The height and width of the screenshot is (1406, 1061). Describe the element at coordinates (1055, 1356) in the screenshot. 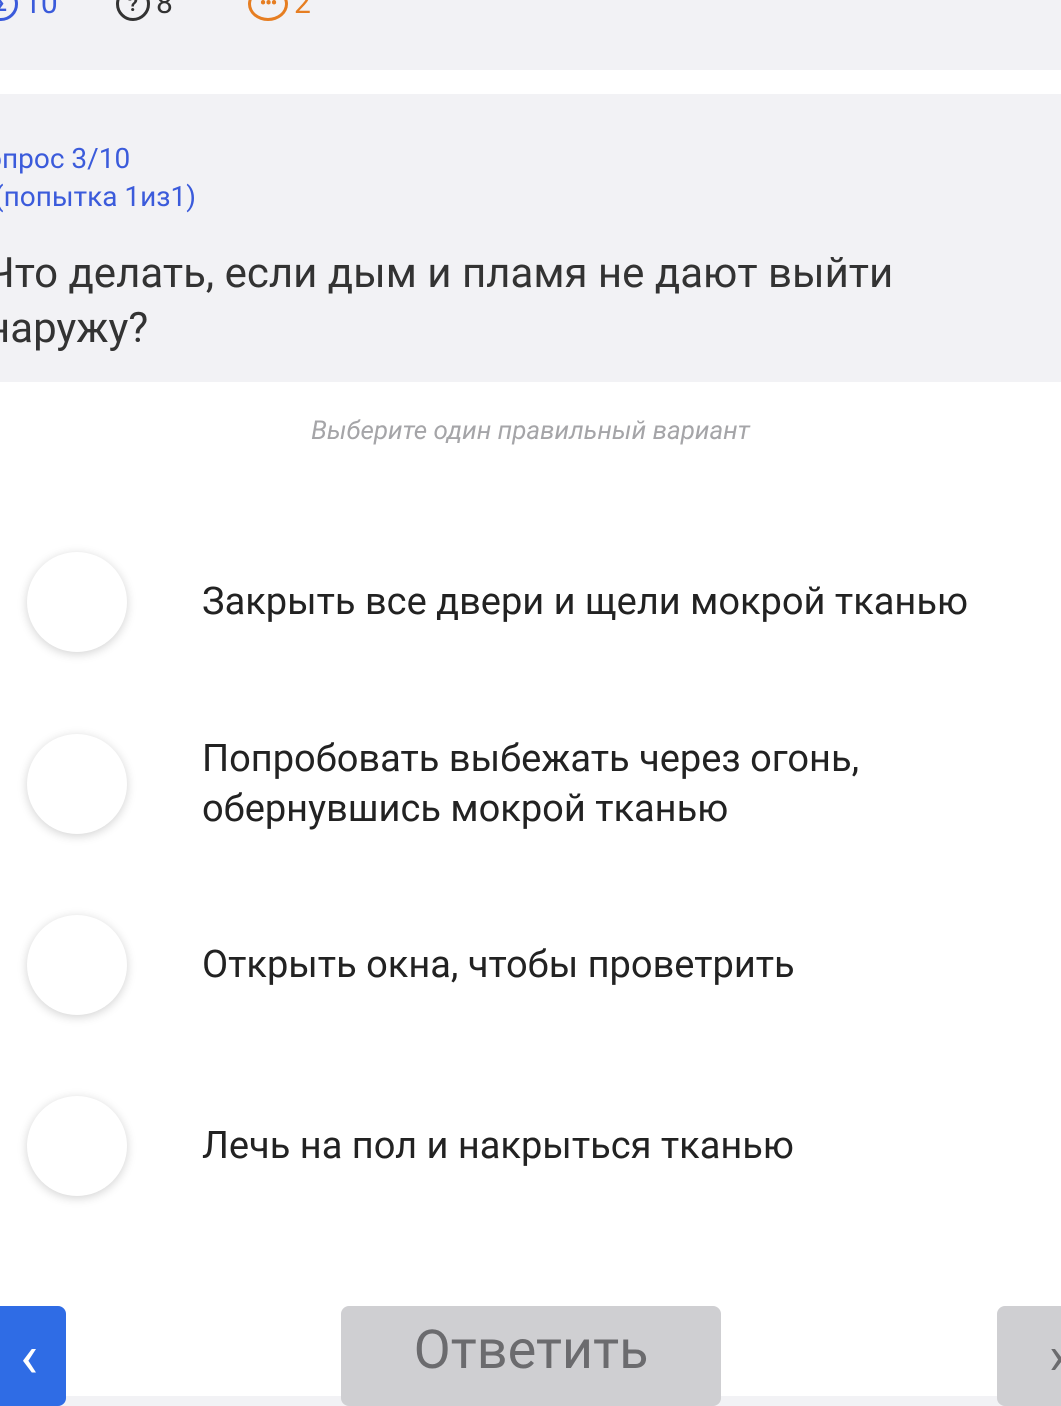

I see `chevron-right-icon: ›` at that location.